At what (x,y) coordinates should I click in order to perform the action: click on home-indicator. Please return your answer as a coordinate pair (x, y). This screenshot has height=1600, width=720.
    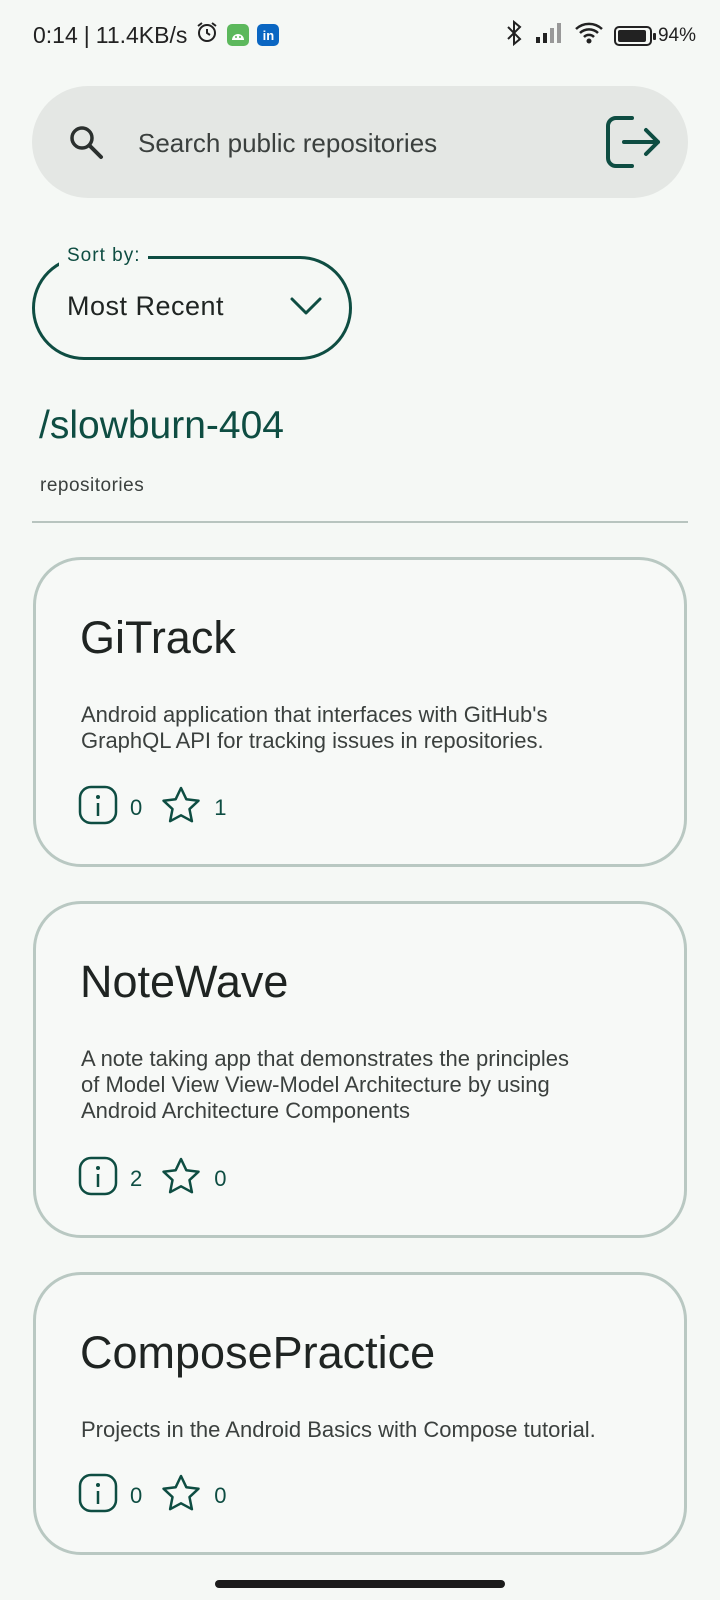
    Looking at the image, I should click on (360, 1584).